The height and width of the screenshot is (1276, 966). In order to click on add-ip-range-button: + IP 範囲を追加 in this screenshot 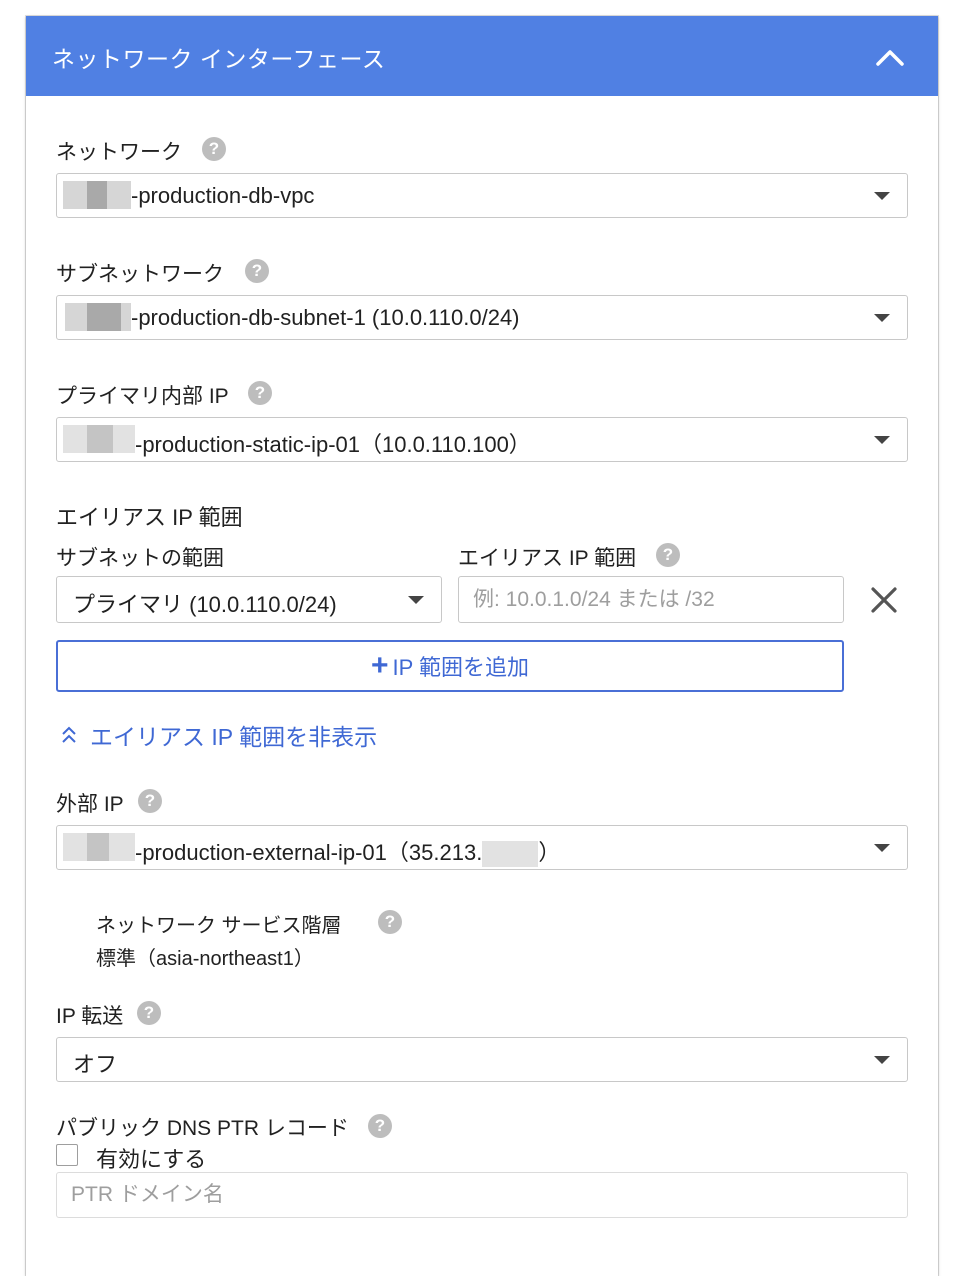, I will do `click(450, 666)`.